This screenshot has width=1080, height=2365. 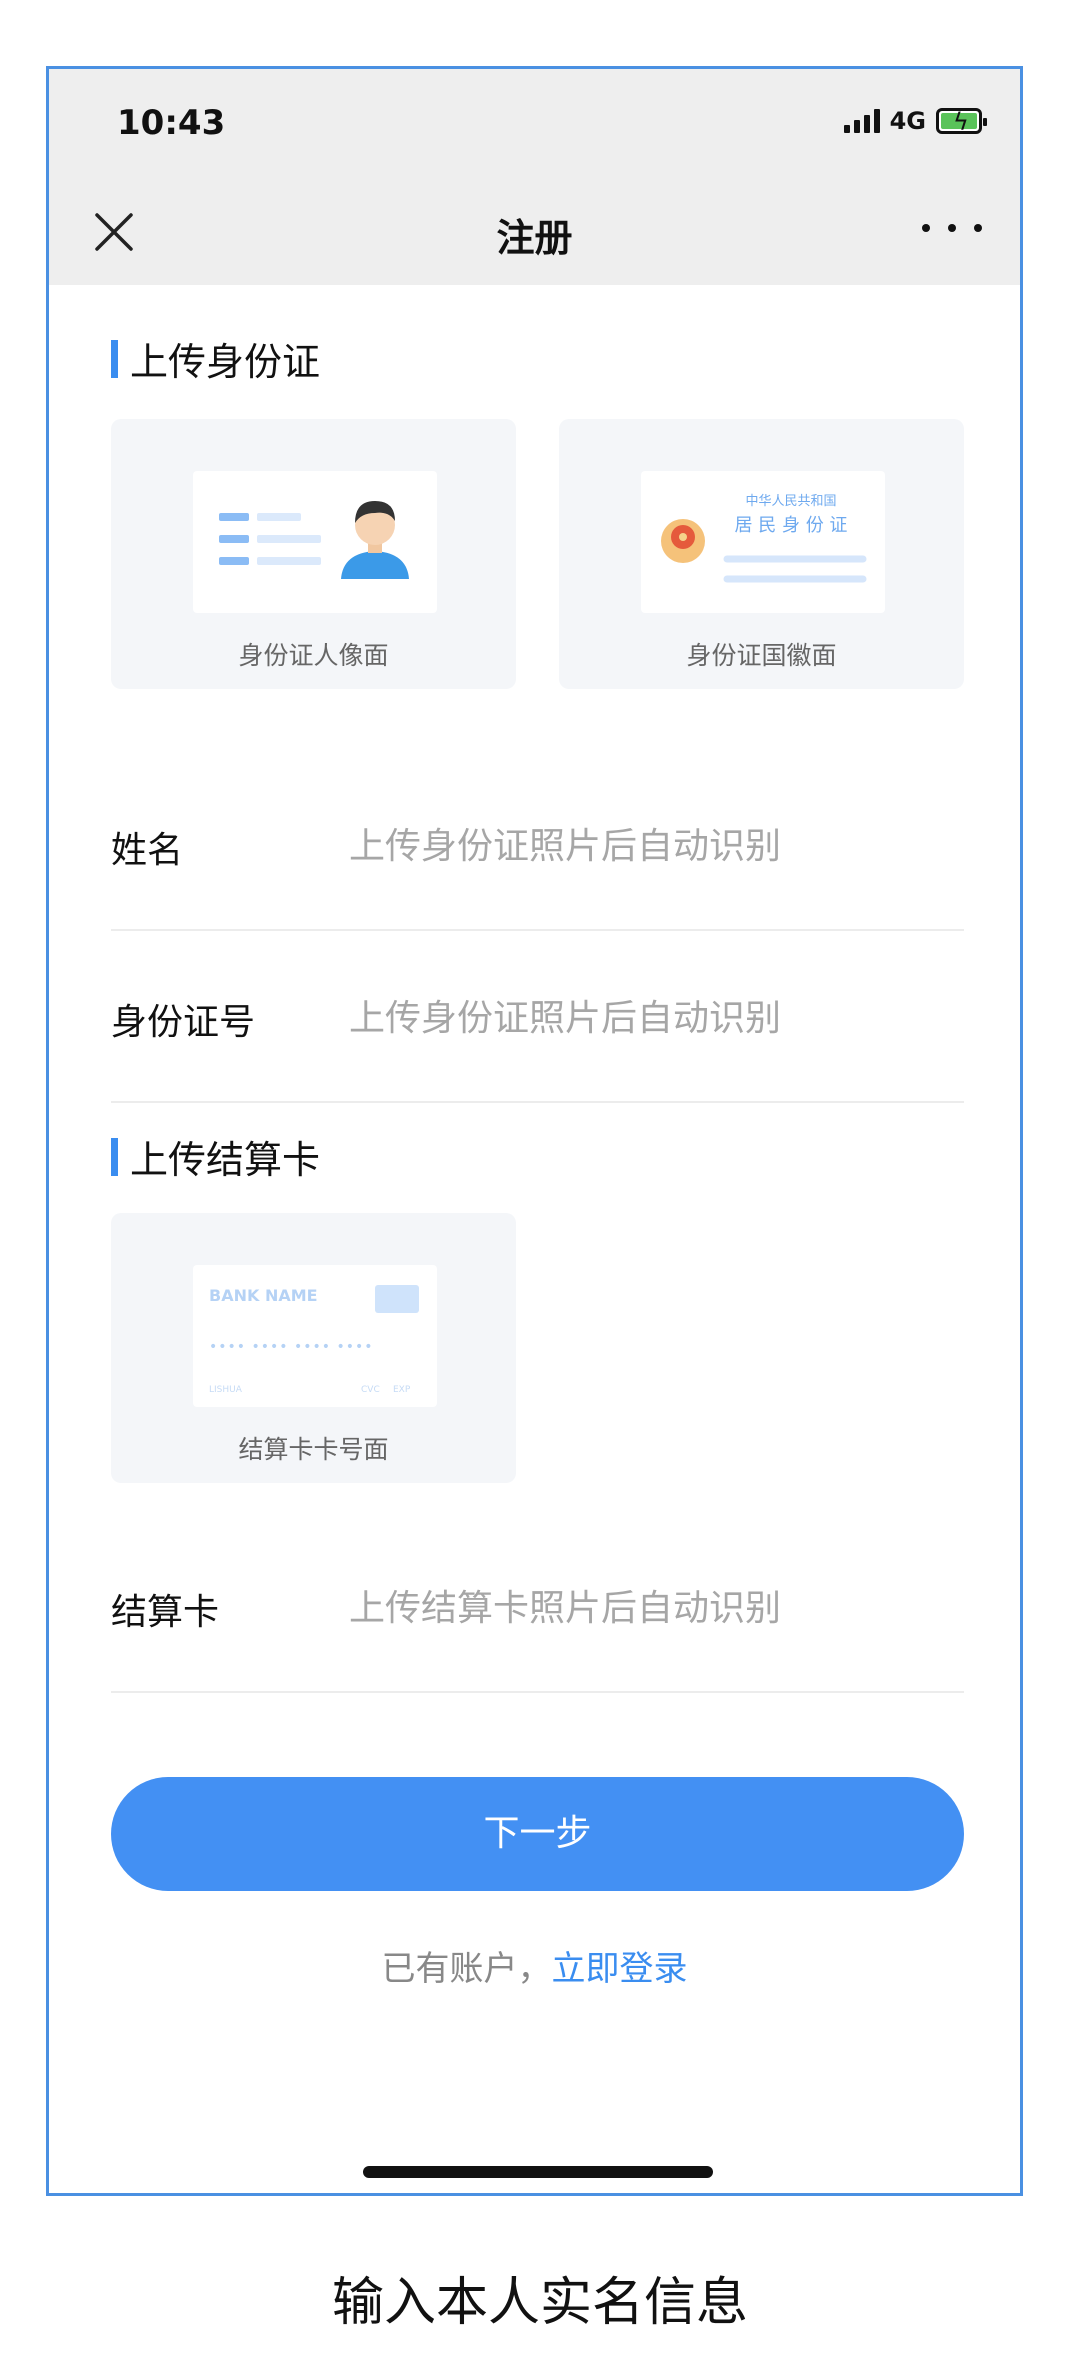 I want to click on emblem-line1: 中华人民共和国, so click(x=790, y=501).